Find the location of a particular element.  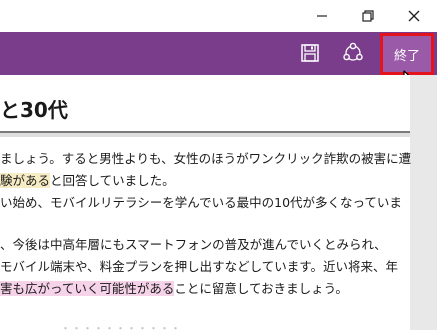

paragraph-3-line-1: 、今後は中高年層にもスマートフォンの普及が進んでいくとみられ、 is located at coordinates (193, 244).